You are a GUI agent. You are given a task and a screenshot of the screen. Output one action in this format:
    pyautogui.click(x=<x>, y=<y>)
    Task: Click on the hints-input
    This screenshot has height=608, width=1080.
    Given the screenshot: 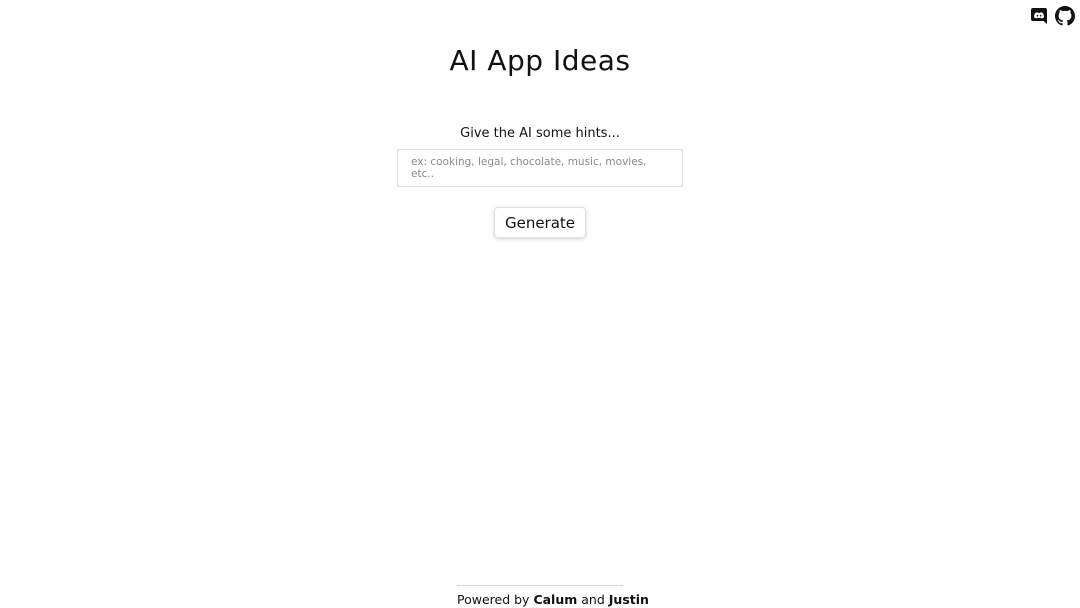 What is the action you would take?
    pyautogui.click(x=540, y=168)
    